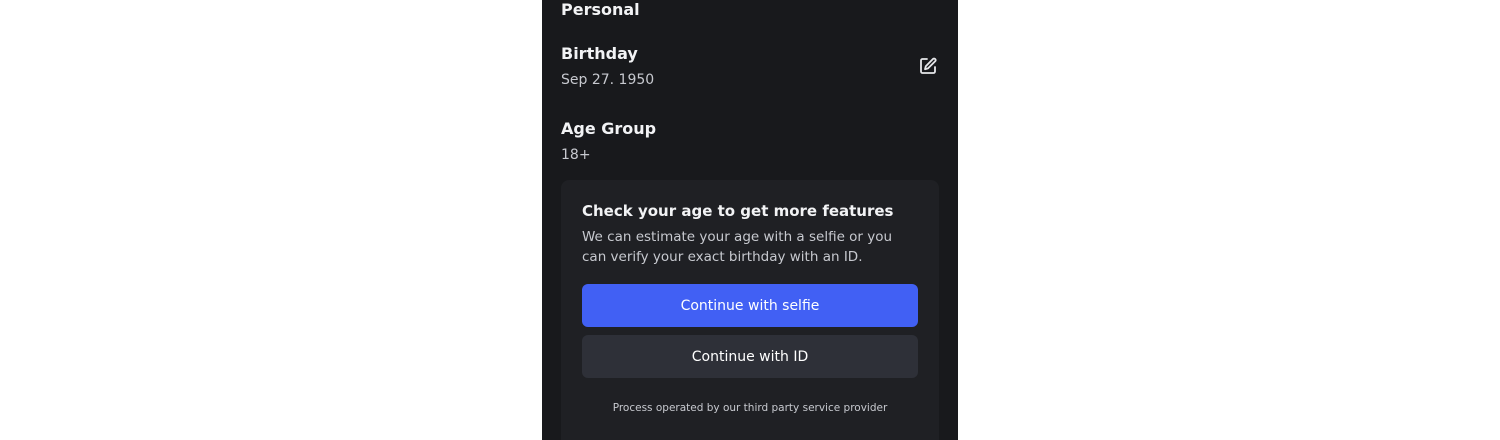 The width and height of the screenshot is (1500, 440). Describe the element at coordinates (609, 128) in the screenshot. I see `age-group-label: Age Group` at that location.